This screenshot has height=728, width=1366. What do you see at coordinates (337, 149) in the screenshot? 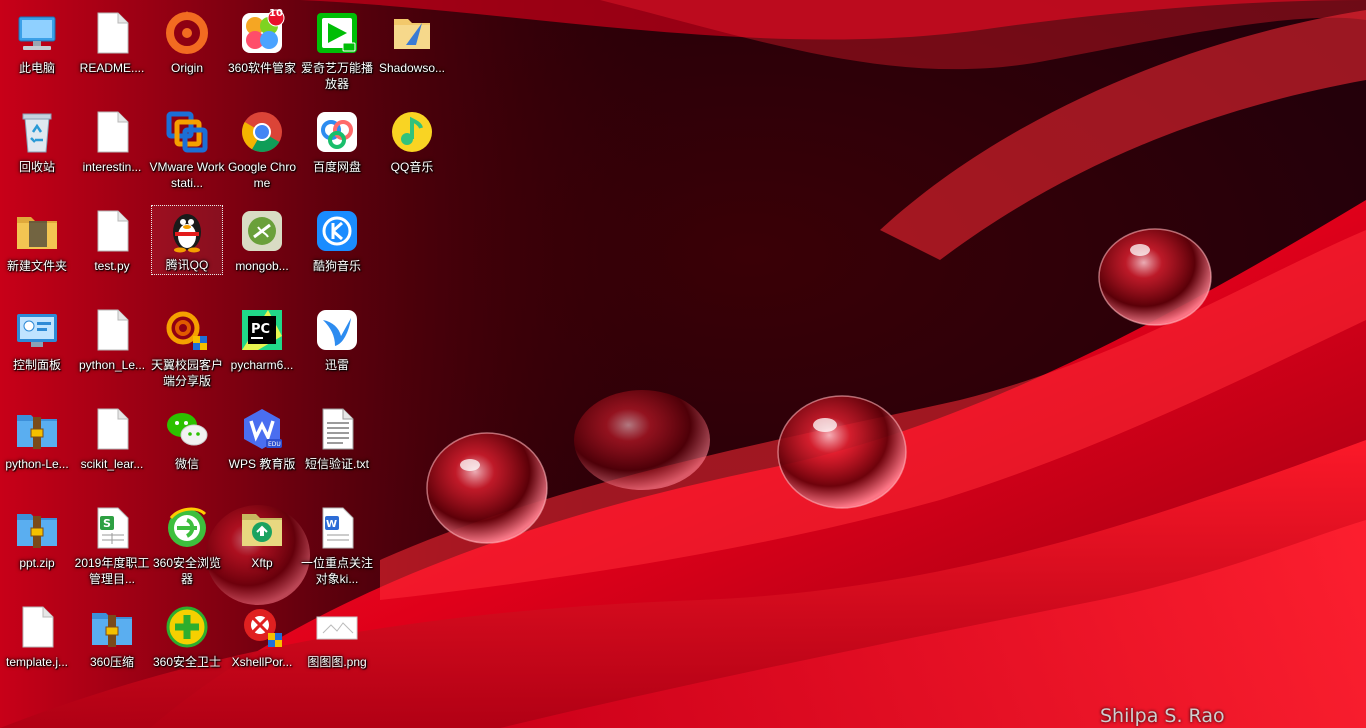
I see `desktop-icon: 百度网盘` at bounding box center [337, 149].